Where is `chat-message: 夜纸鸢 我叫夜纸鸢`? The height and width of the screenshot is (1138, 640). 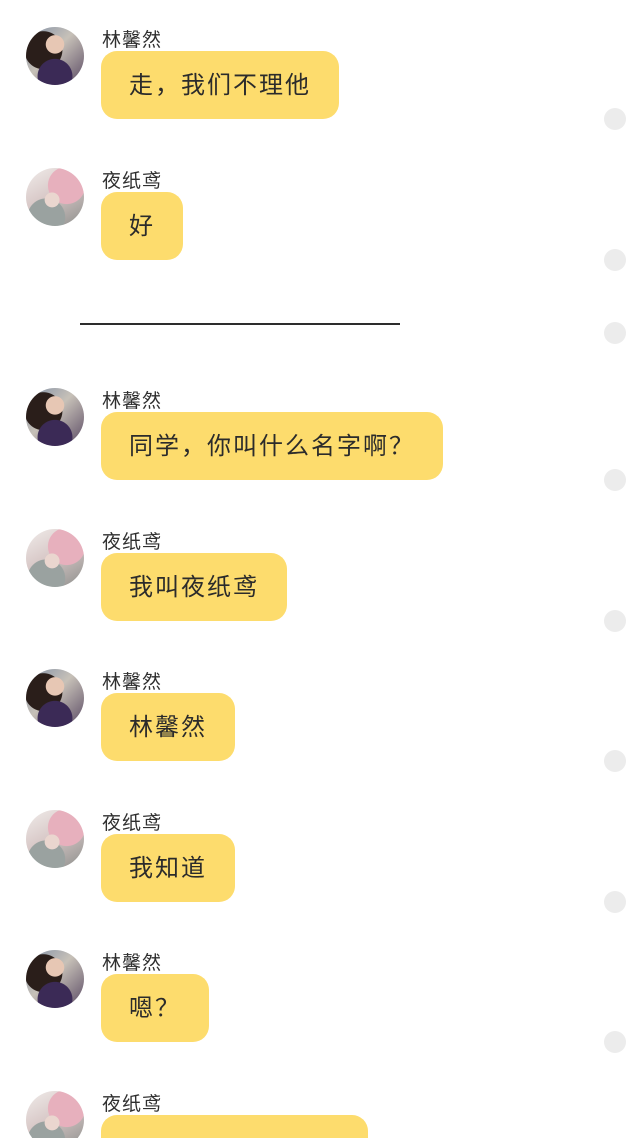
chat-message: 夜纸鸢 我叫夜纸鸢 is located at coordinates (320, 589).